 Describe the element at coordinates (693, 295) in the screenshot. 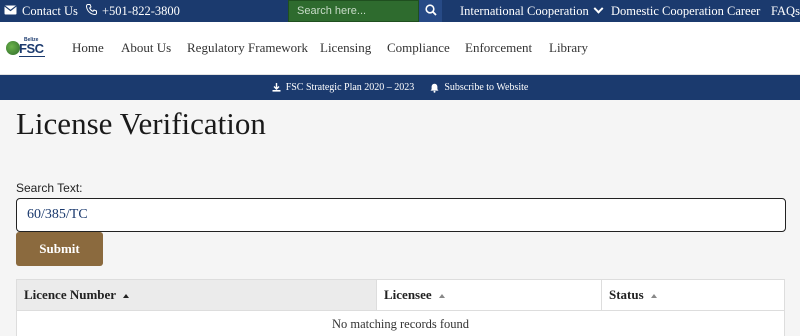

I see `column-header-status: Status` at that location.